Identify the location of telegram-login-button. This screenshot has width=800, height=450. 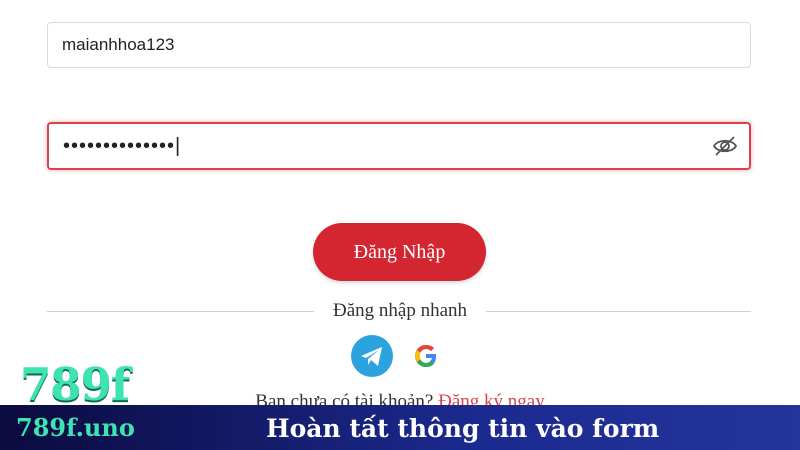
(372, 356).